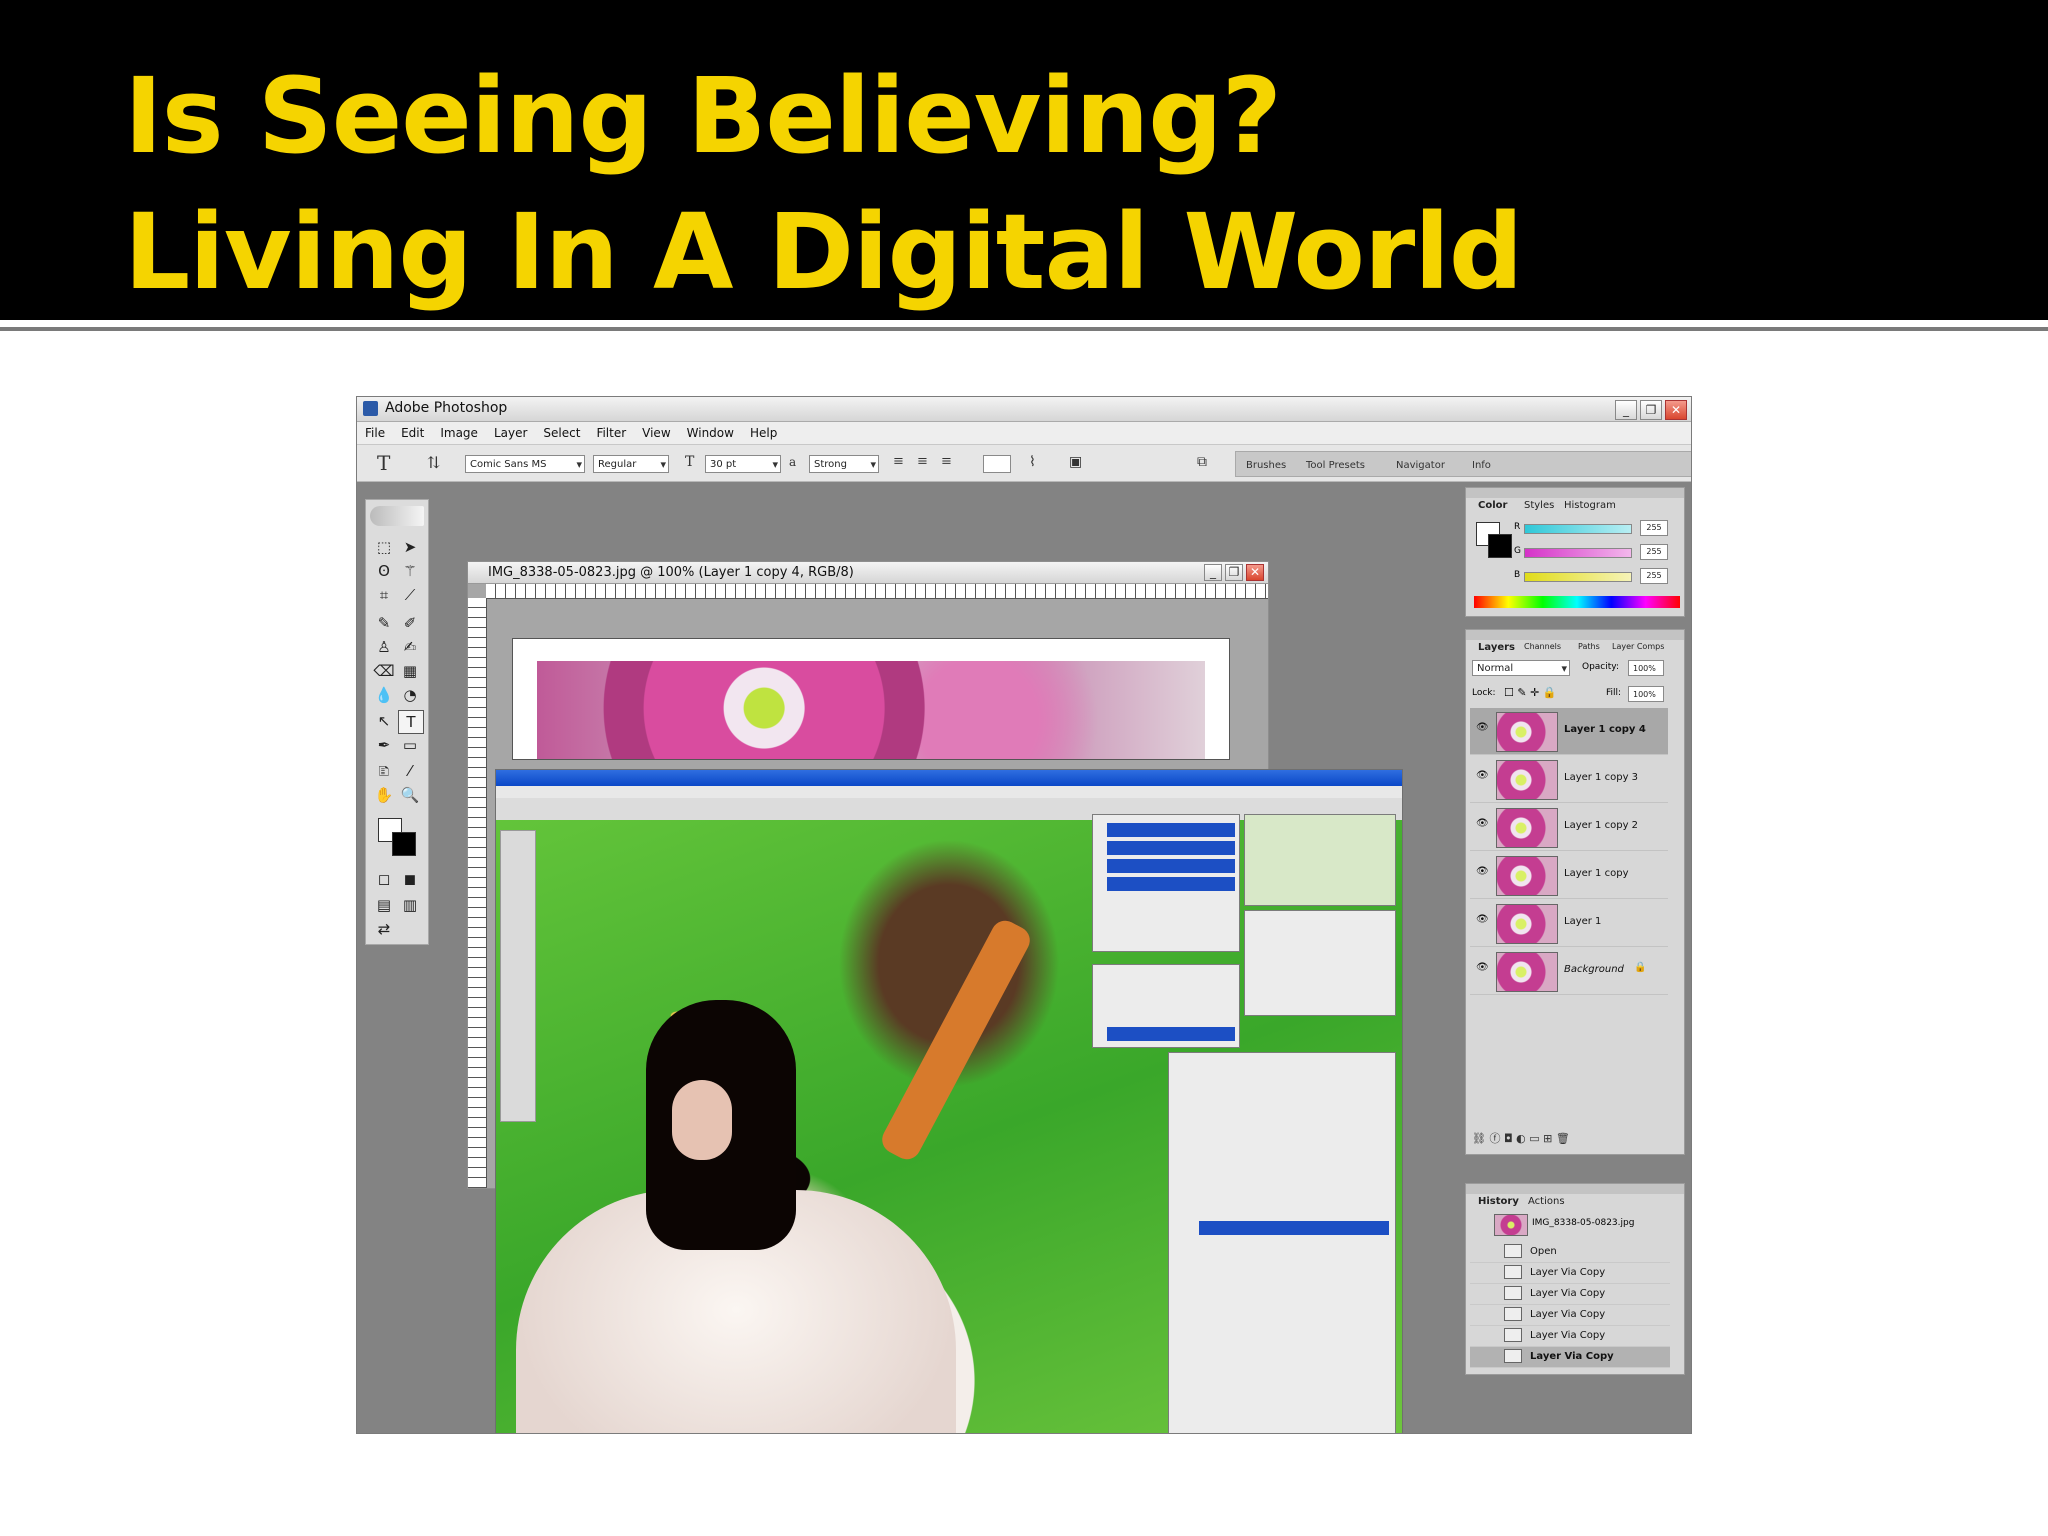 The height and width of the screenshot is (1536, 2048). What do you see at coordinates (1638, 646) in the screenshot?
I see `tab-layer-comps: Layer Comps` at bounding box center [1638, 646].